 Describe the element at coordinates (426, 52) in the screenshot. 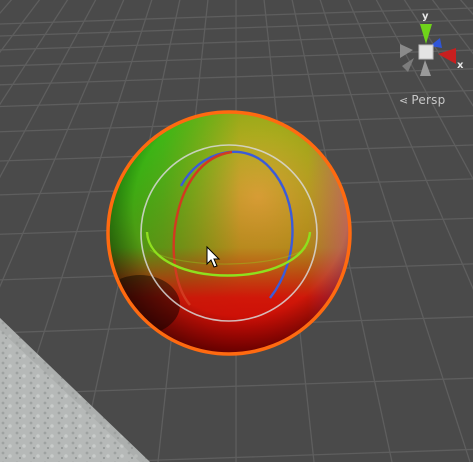

I see `gizmo-center-cube` at that location.